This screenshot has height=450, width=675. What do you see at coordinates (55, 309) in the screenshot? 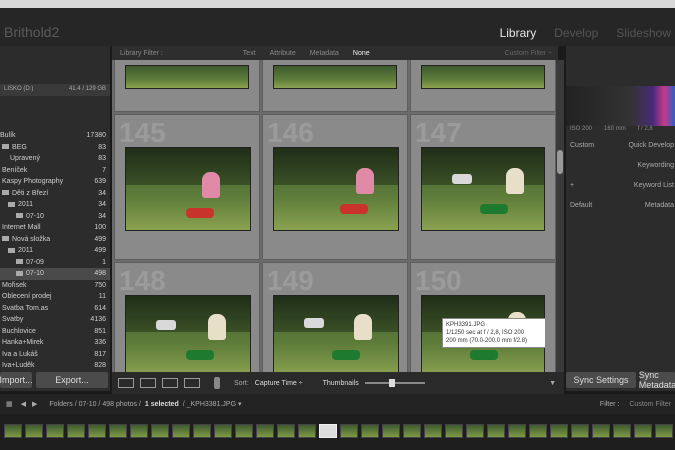
I see `folder-item: Svatba Tom.as 614` at bounding box center [55, 309].